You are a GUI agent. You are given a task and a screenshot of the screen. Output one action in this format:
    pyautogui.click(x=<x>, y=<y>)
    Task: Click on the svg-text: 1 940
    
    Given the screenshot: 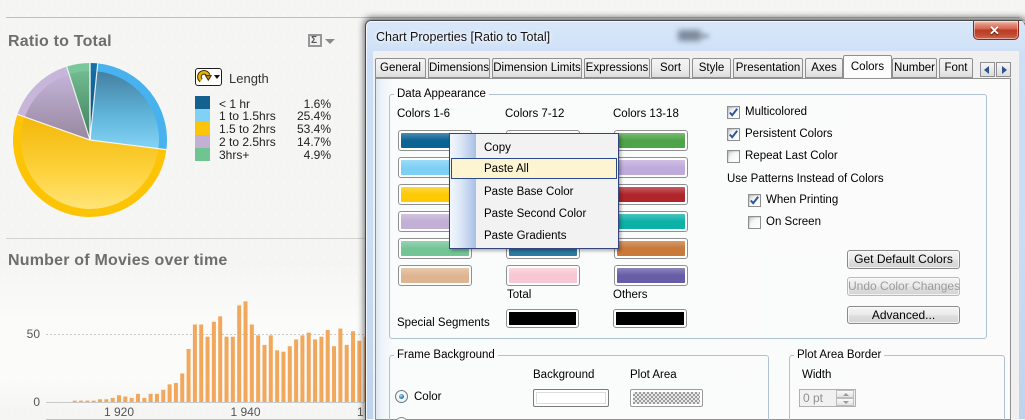 What is the action you would take?
    pyautogui.click(x=245, y=412)
    